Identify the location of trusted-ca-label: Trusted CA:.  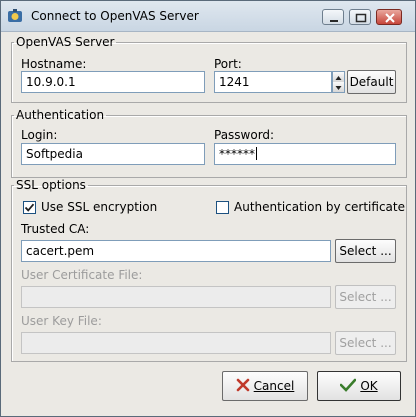
(55, 229).